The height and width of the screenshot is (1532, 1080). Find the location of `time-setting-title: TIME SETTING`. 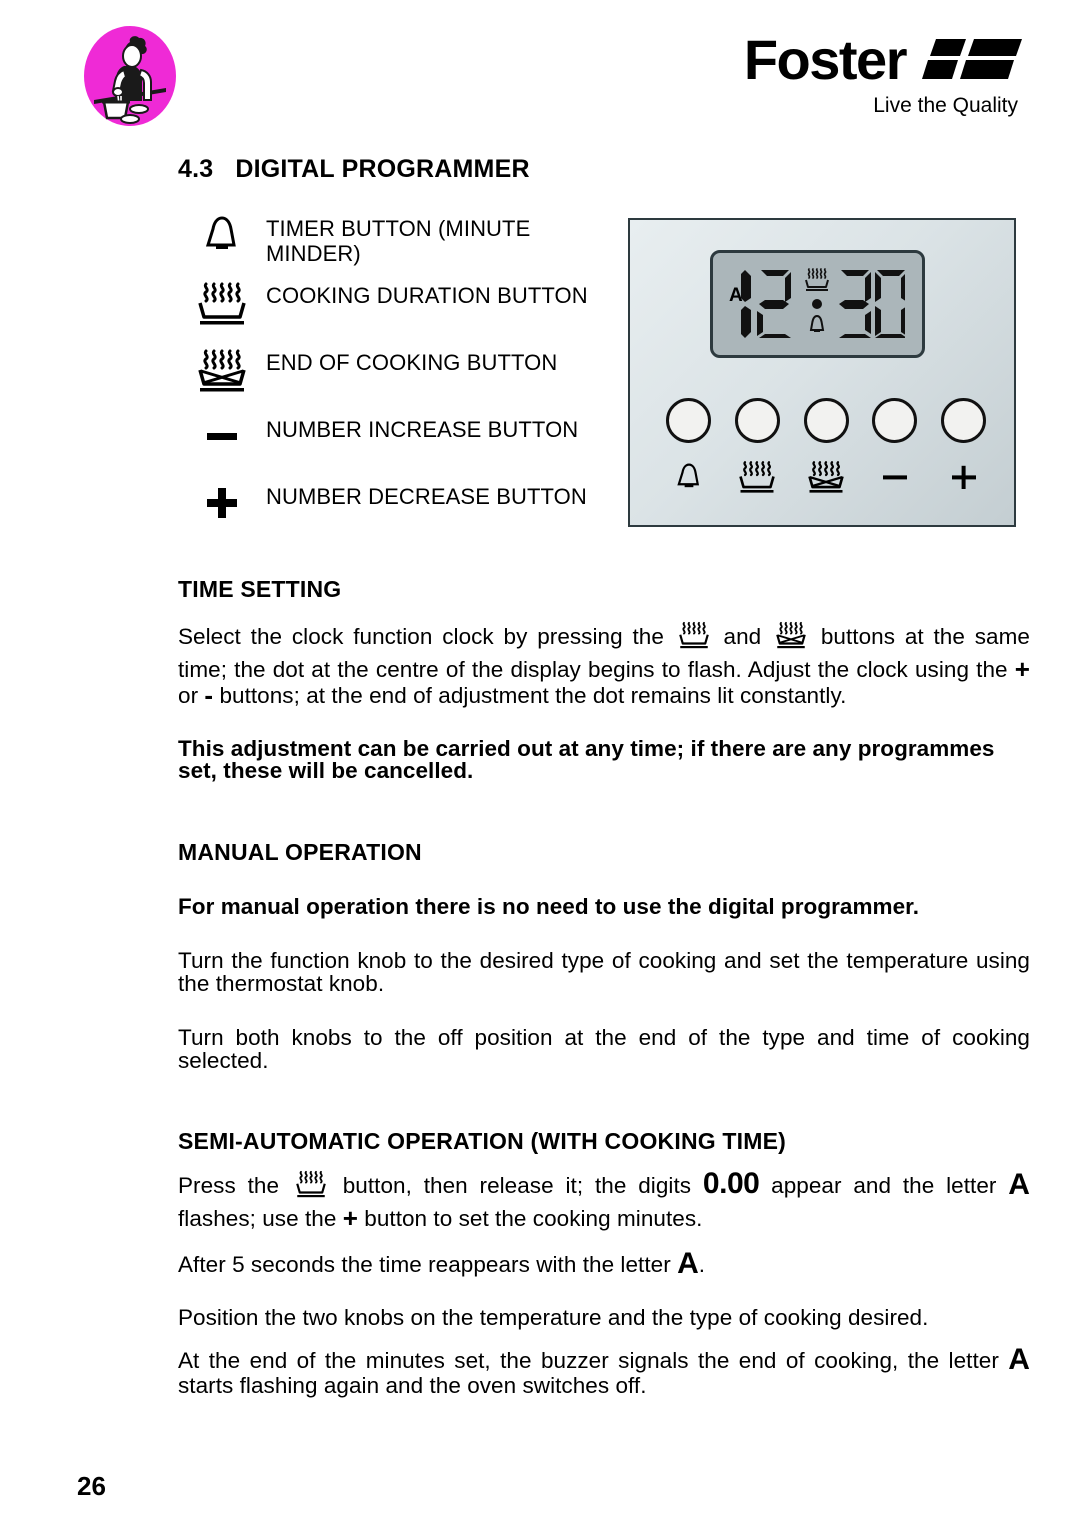

time-setting-title: TIME SETTING is located at coordinates (260, 589).